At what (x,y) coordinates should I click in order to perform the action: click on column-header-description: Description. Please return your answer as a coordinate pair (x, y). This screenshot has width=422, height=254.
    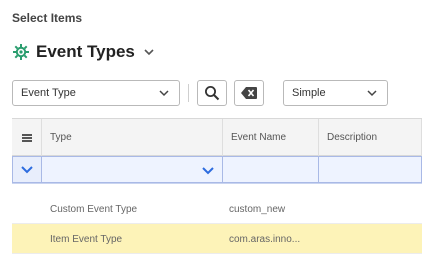
    Looking at the image, I should click on (370, 137).